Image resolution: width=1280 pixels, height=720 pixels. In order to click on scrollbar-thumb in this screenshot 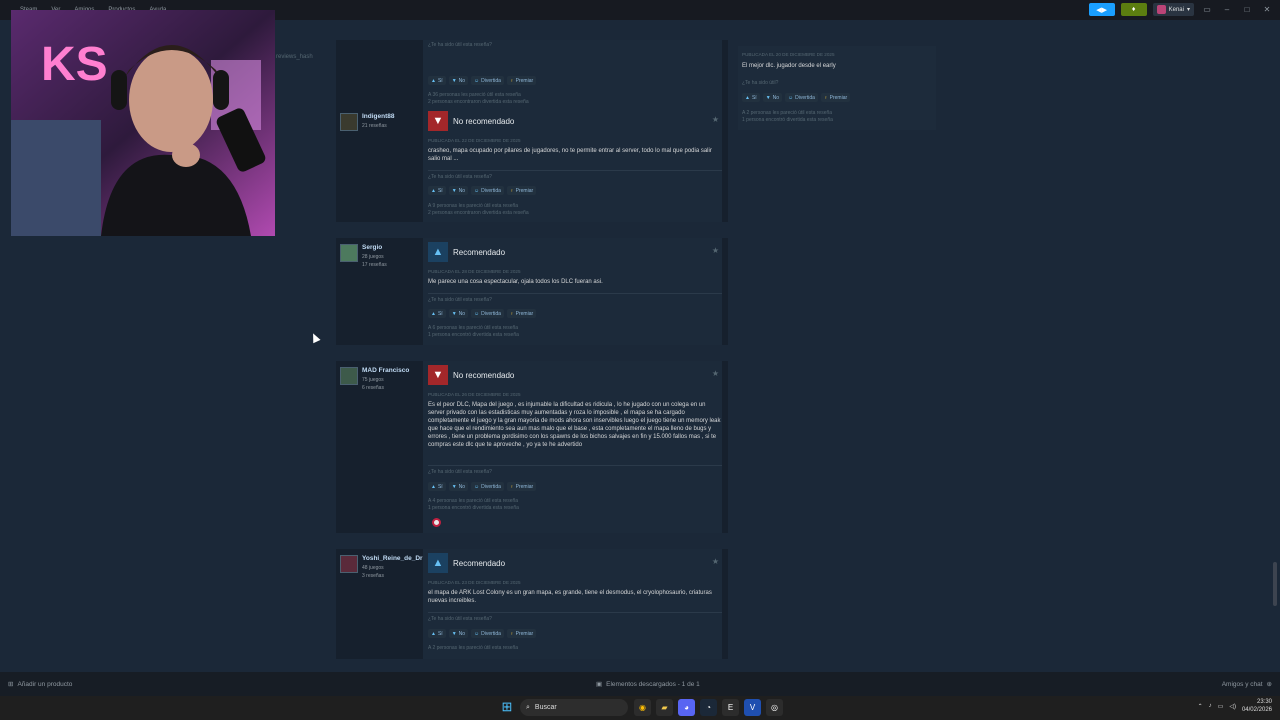, I will do `click(1275, 584)`.